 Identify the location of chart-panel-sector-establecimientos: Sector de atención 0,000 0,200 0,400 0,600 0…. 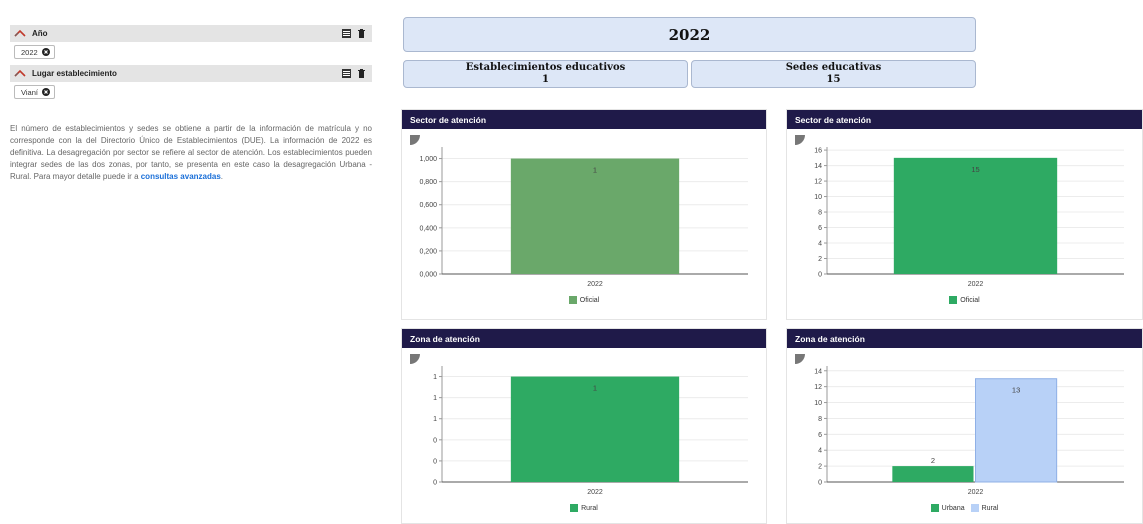
(584, 214).